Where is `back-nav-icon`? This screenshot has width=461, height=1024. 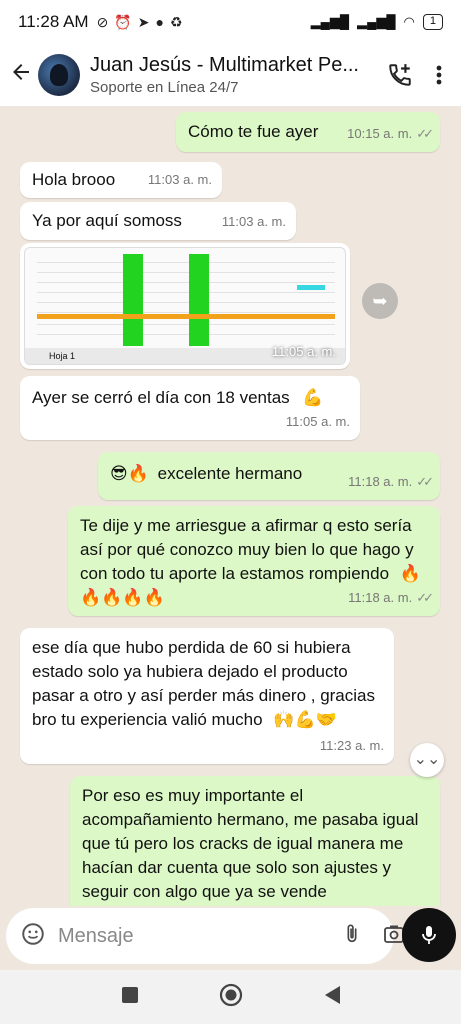 back-nav-icon is located at coordinates (332, 997).